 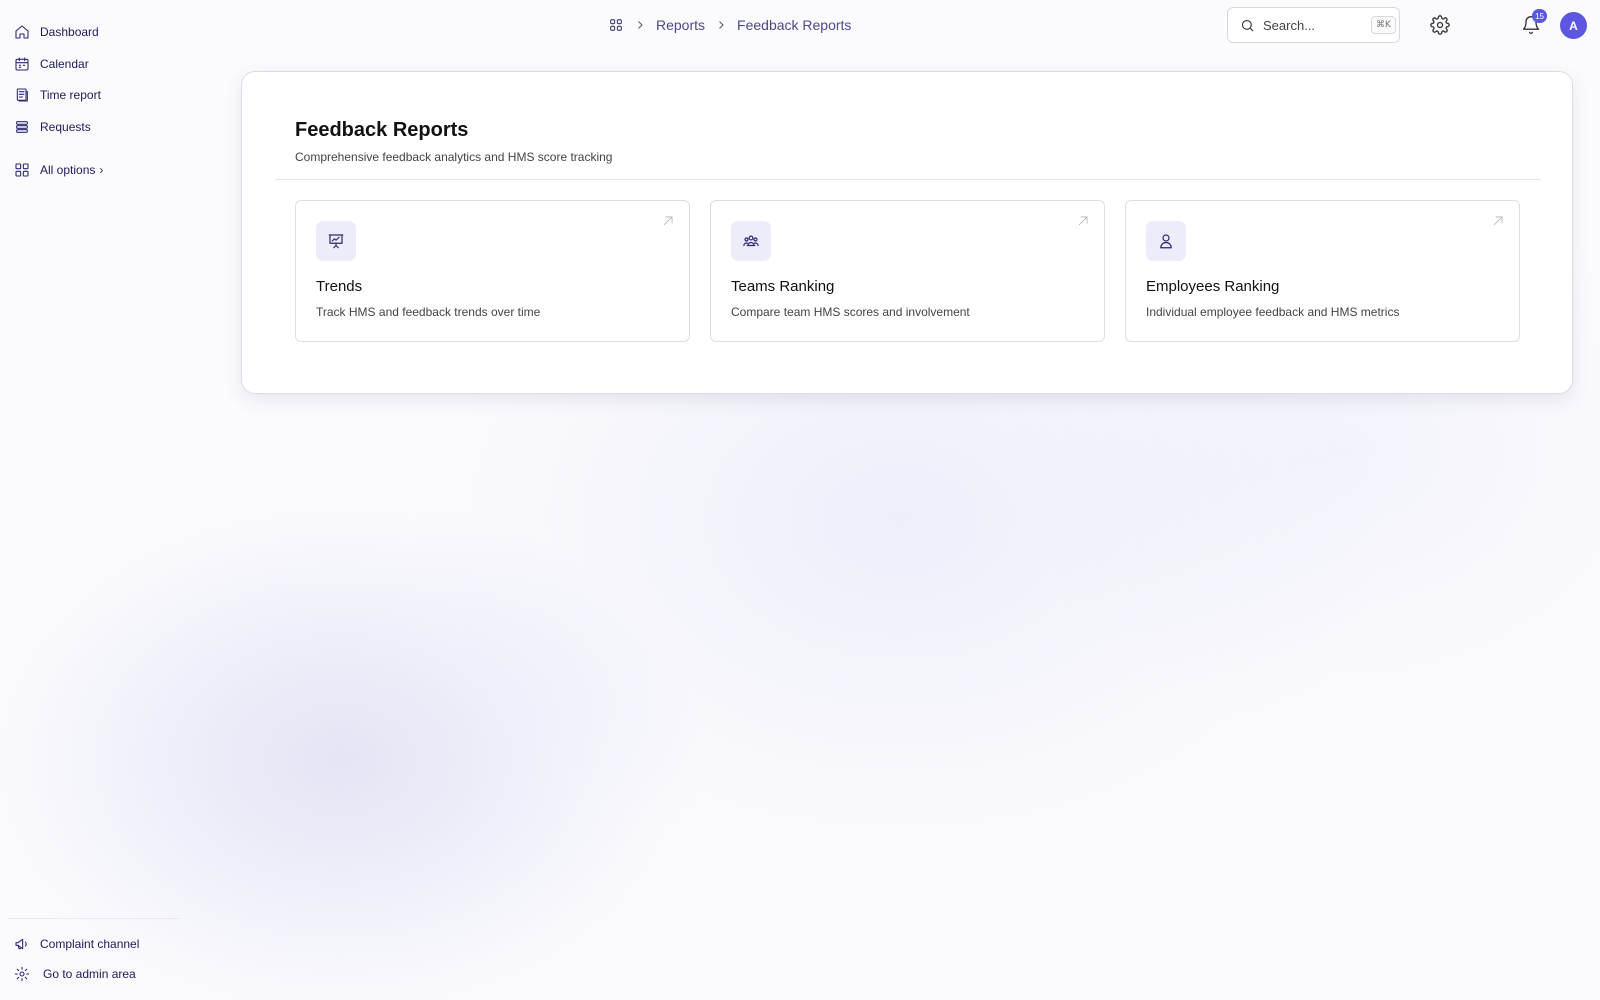 I want to click on sidebar-item-label: Requests, so click(x=65, y=127).